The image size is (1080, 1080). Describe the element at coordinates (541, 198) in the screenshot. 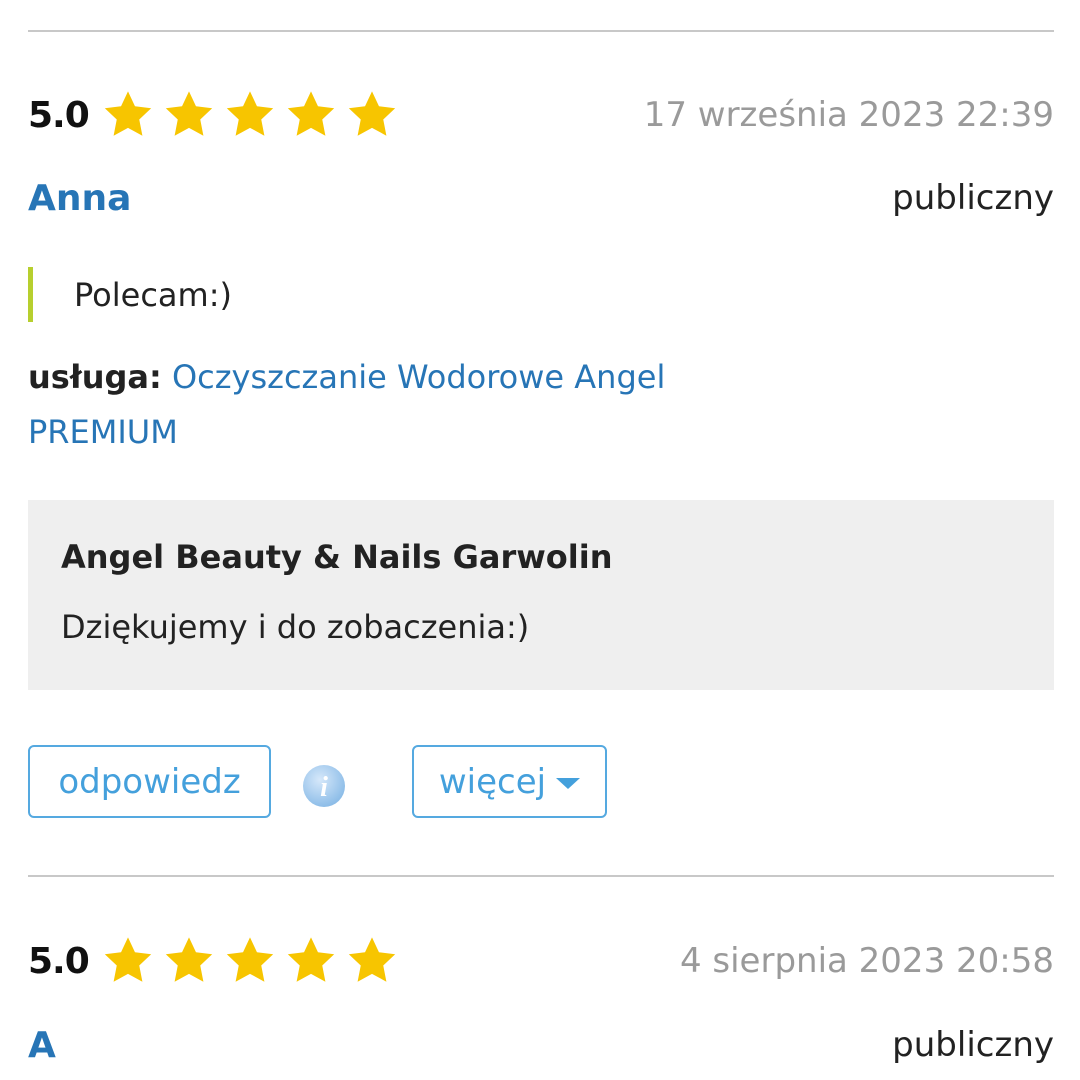

I see `author-row: Anna publiczny` at that location.